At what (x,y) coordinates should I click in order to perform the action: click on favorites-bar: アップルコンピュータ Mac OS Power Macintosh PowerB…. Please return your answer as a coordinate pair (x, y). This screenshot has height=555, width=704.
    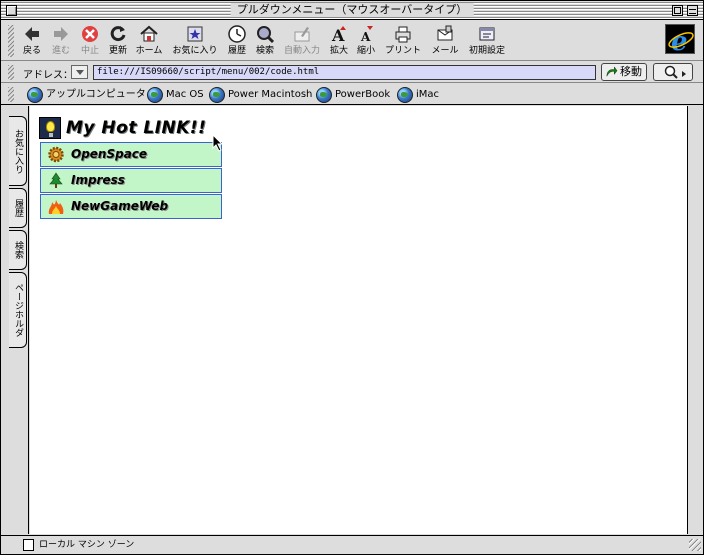
    Looking at the image, I should click on (352, 94).